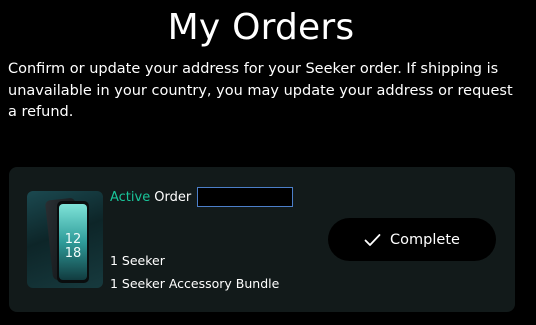 The width and height of the screenshot is (536, 325). I want to click on order-header: Active Order, so click(202, 197).